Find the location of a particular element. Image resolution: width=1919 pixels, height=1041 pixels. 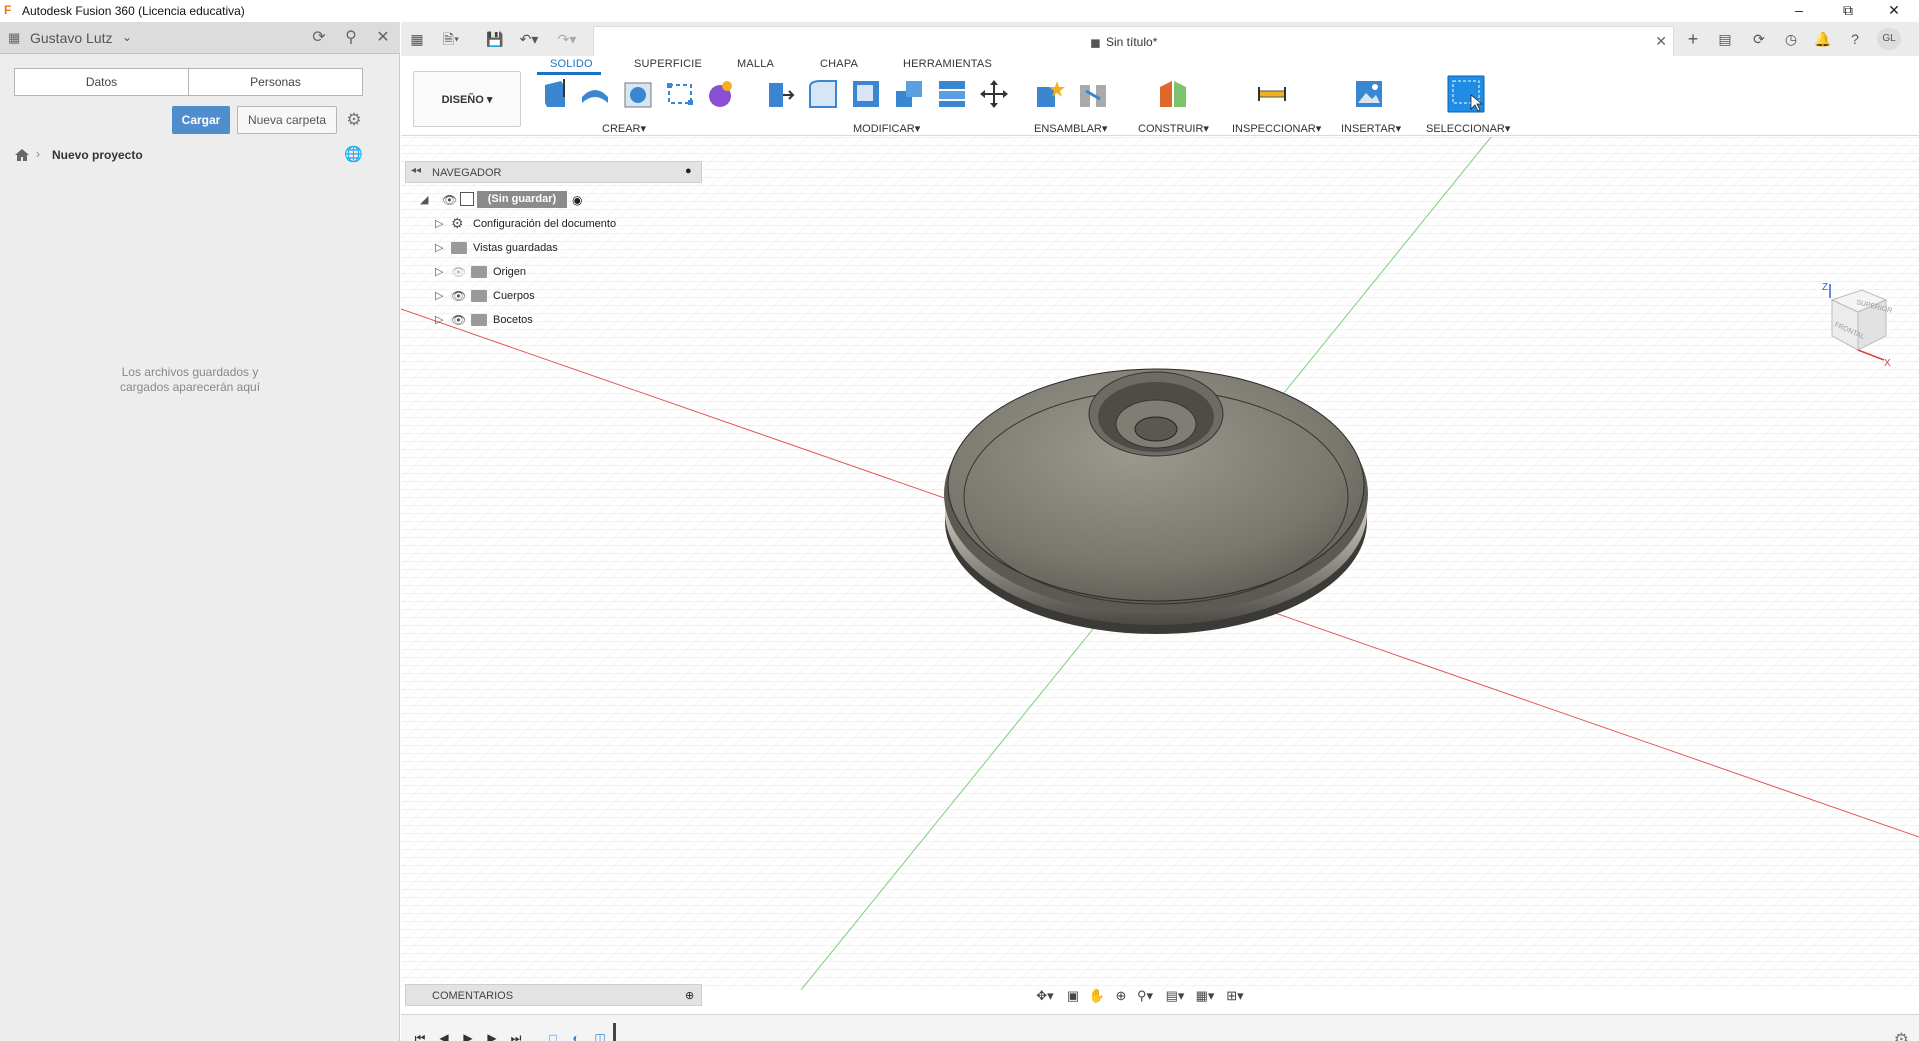

redo-icon: ↷▾ is located at coordinates (567, 39).